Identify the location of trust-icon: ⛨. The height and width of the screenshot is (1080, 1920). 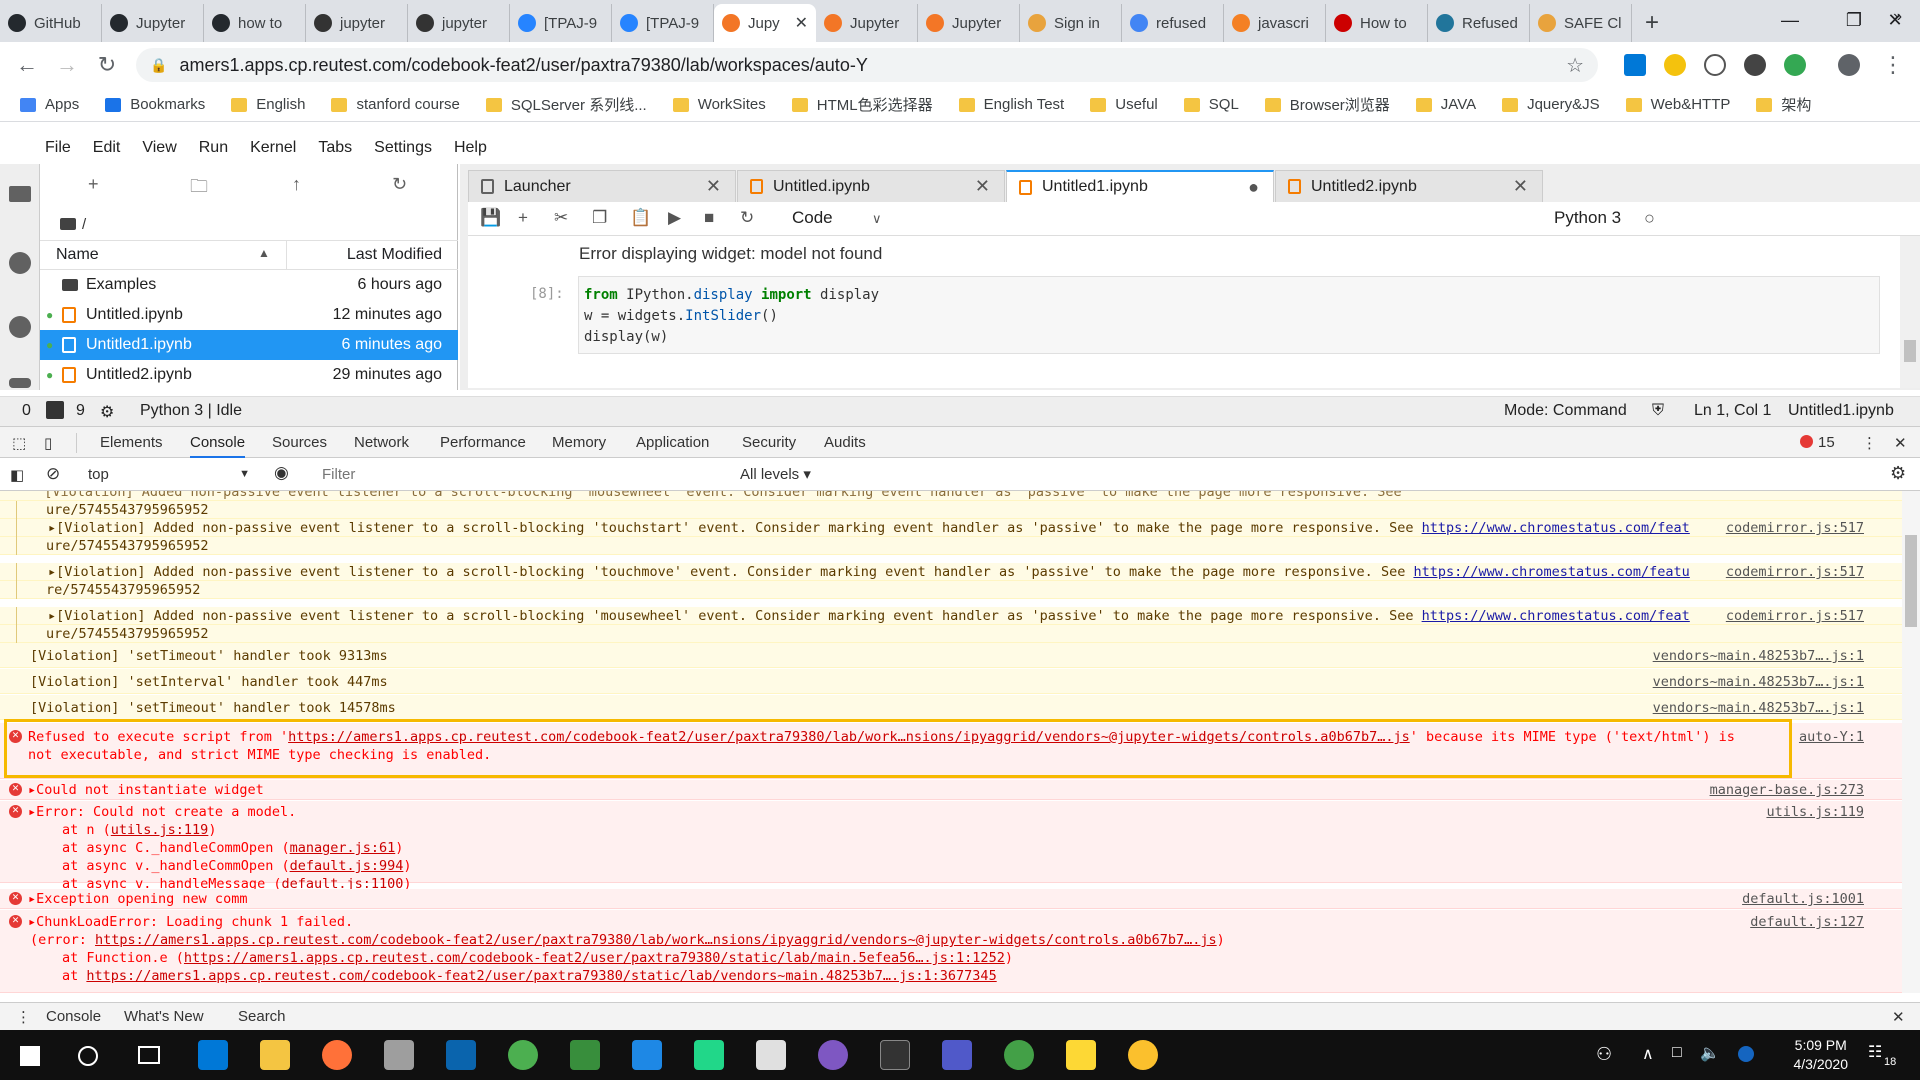
(1658, 411).